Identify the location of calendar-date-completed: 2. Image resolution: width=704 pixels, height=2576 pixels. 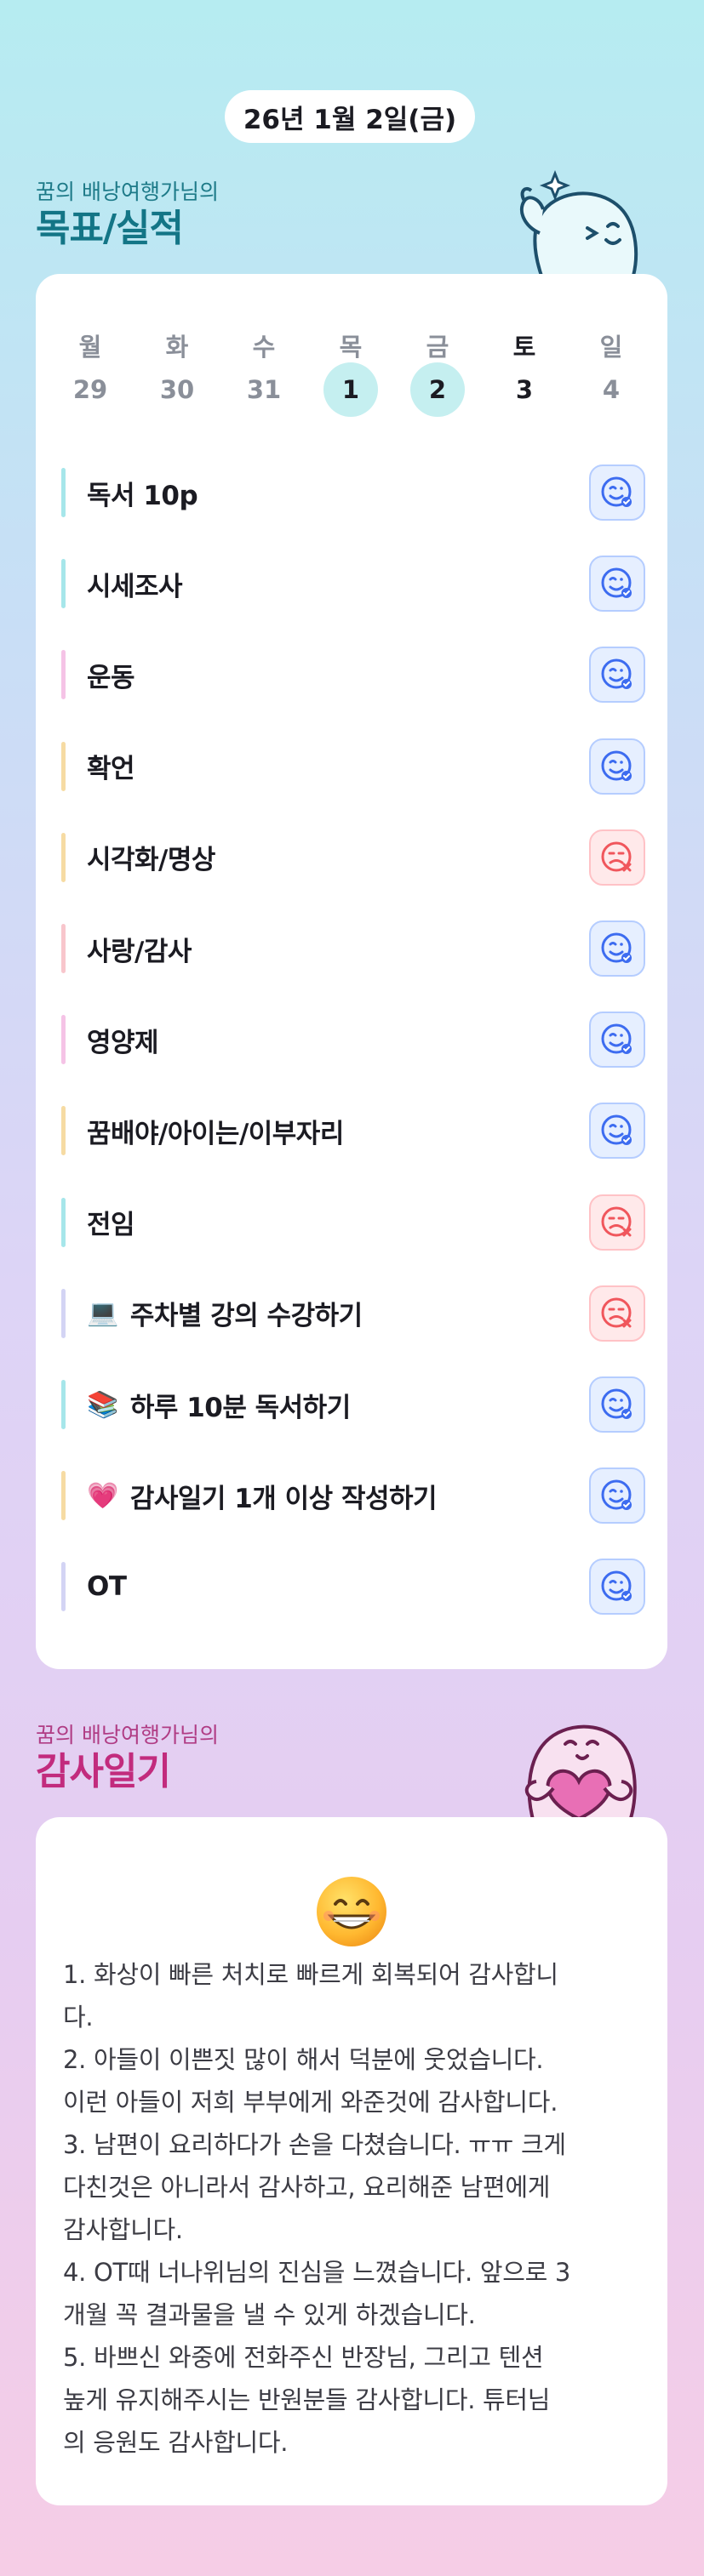
(437, 389).